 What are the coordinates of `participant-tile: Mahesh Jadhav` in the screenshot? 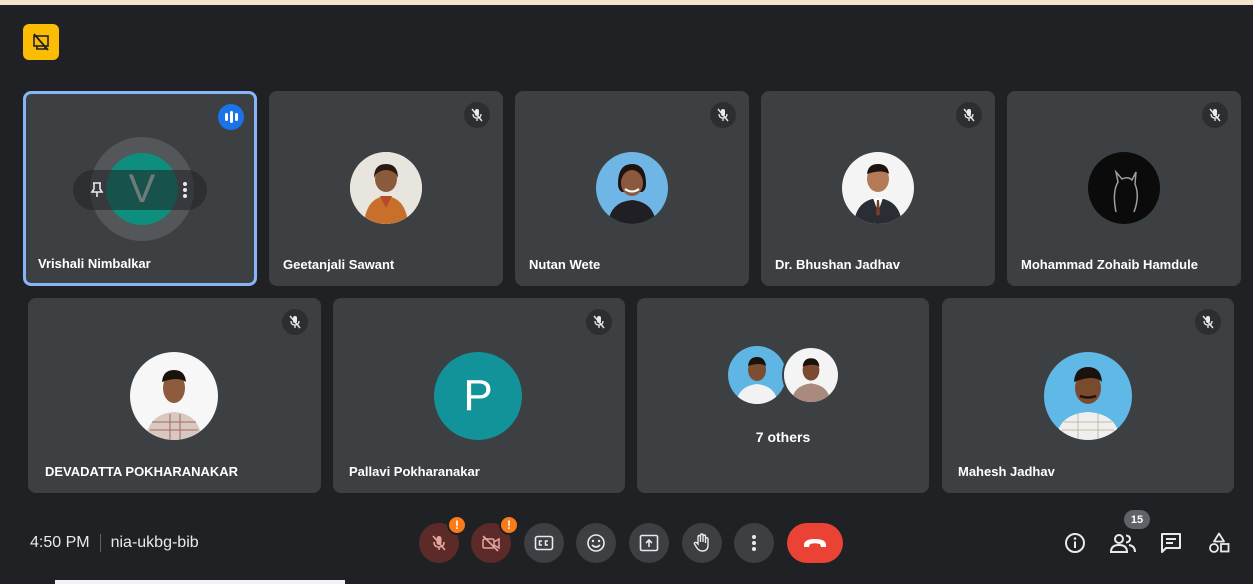 It's located at (1088, 395).